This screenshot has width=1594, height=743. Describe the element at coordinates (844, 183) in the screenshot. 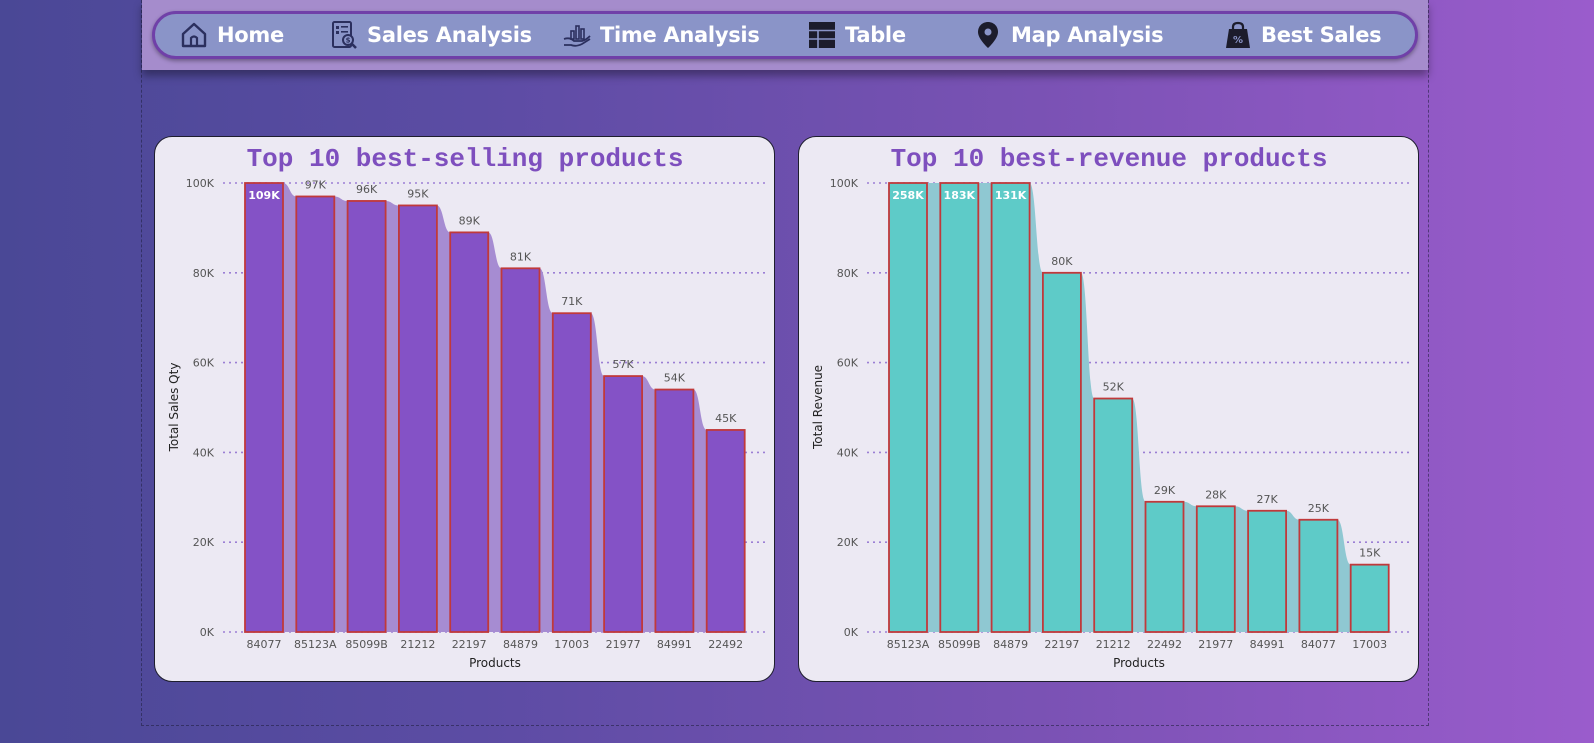

I see `revenue-y-tick-label: 100K` at that location.